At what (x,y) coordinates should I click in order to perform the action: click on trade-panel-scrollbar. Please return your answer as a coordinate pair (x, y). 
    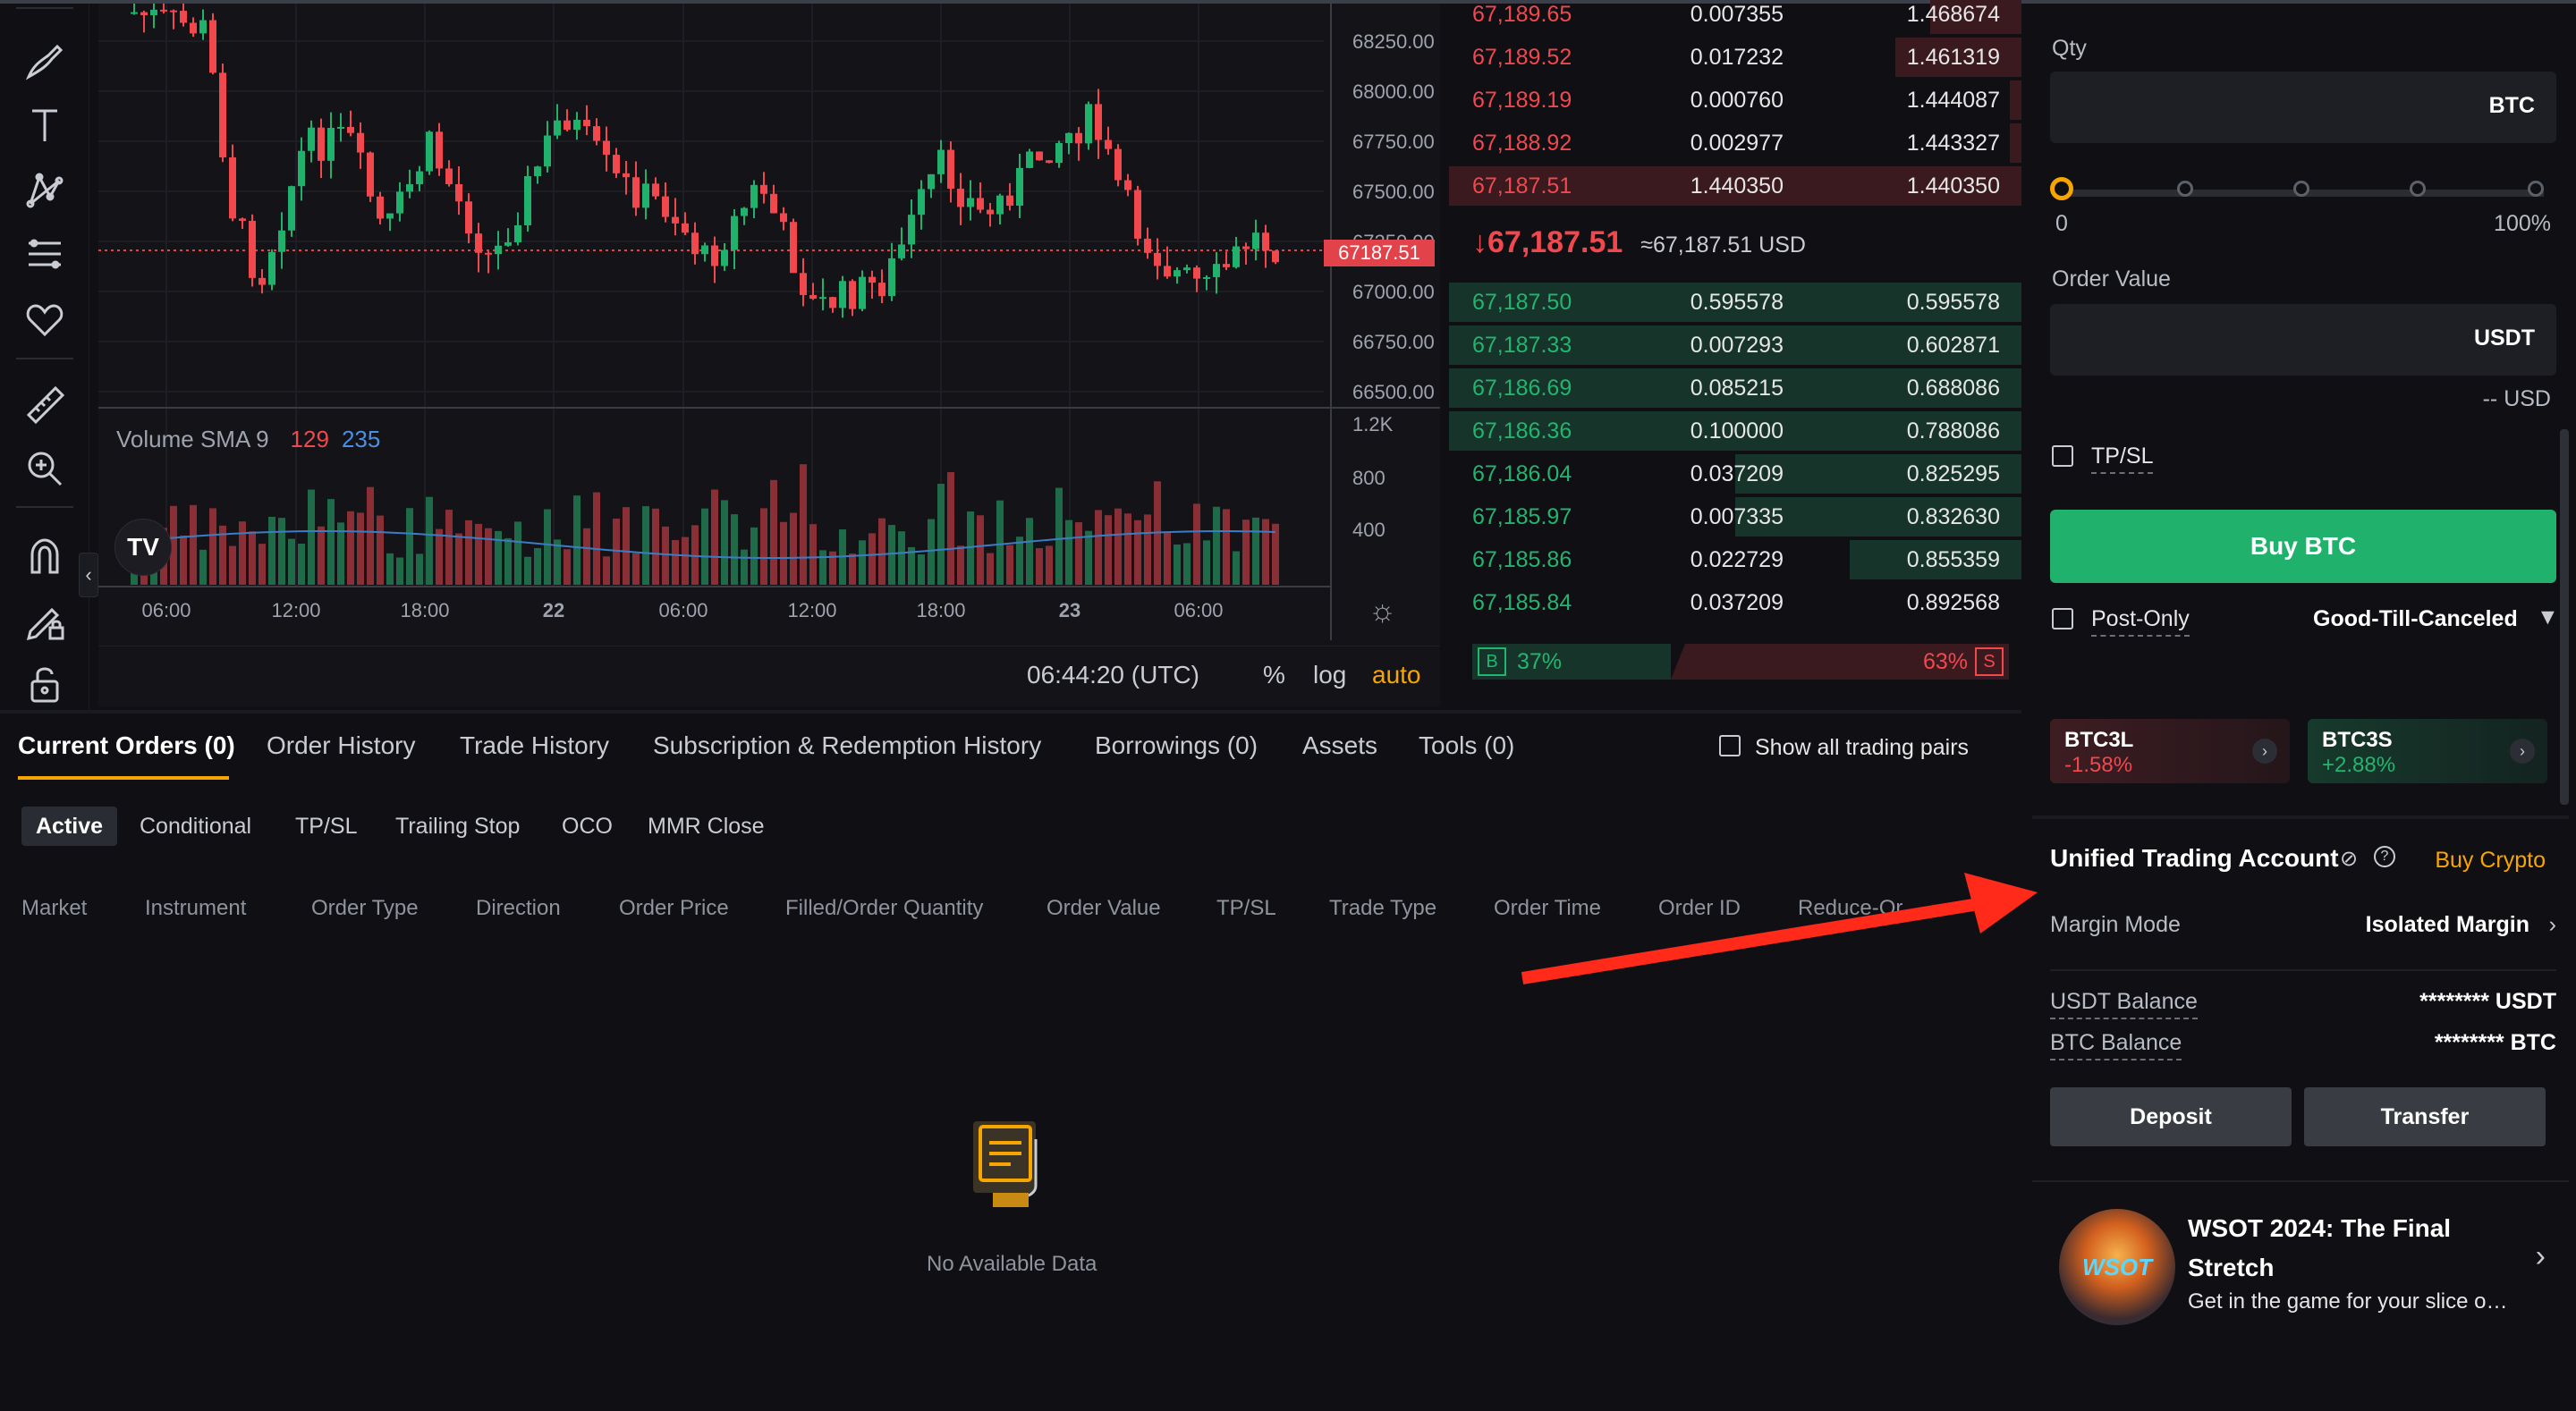
    Looking at the image, I should click on (2564, 617).